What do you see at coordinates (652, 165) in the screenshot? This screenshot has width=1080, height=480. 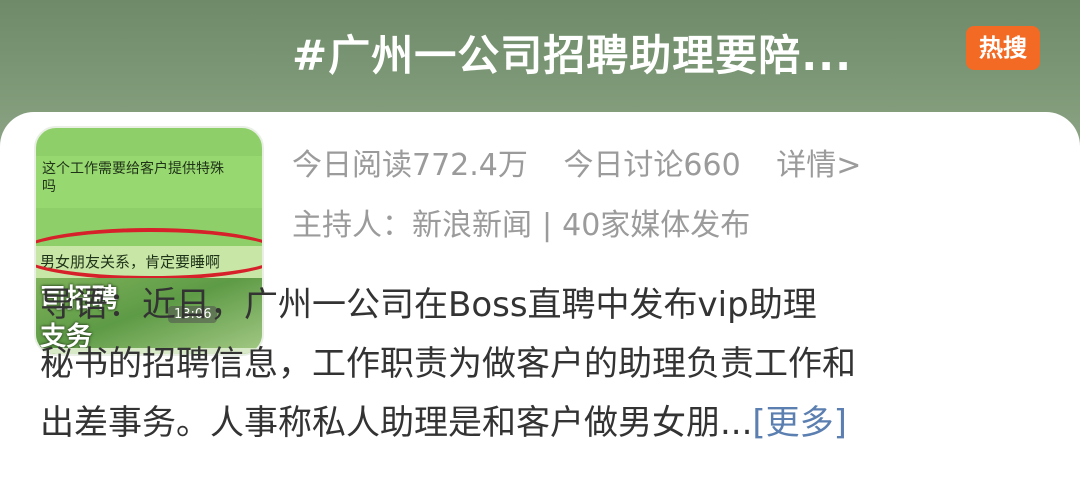 I see `discussion-count: 今日讨论660` at bounding box center [652, 165].